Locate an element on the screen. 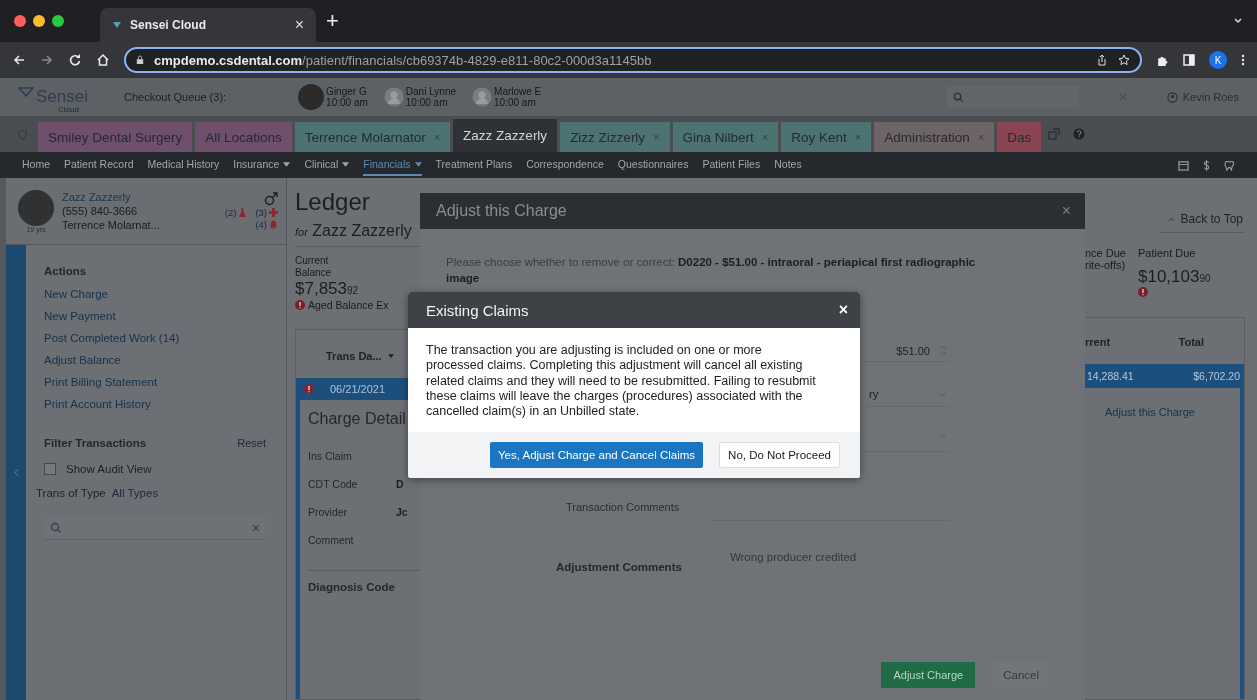 The image size is (1257, 700). column-label: nce Due is located at coordinates (1105, 253).